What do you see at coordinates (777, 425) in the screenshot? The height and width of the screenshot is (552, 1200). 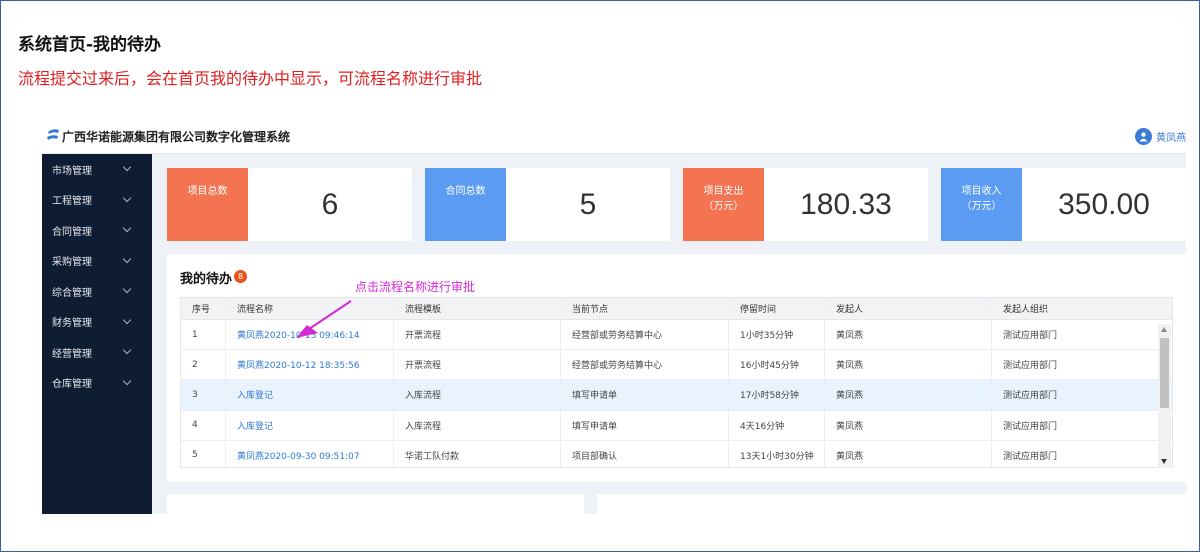 I see `stay-time: 4天16分钟` at bounding box center [777, 425].